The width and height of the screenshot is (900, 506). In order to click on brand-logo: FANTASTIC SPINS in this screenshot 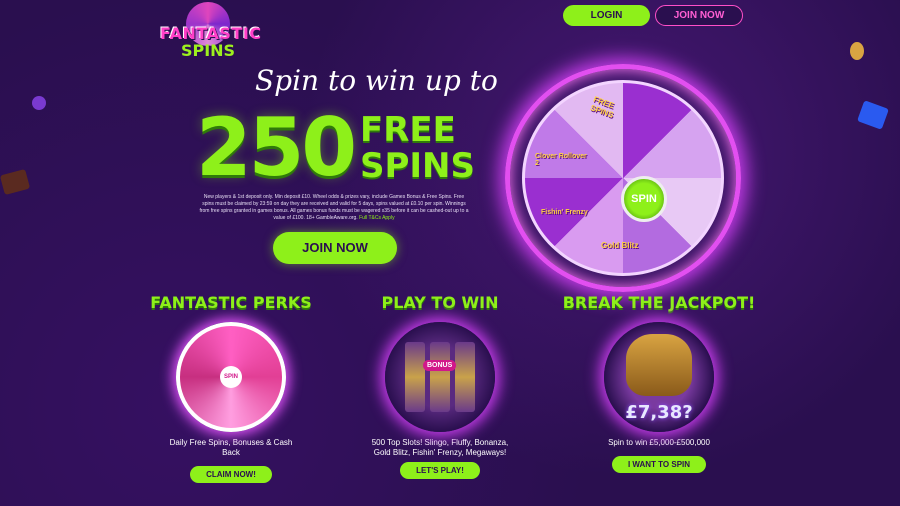, I will do `click(210, 31)`.